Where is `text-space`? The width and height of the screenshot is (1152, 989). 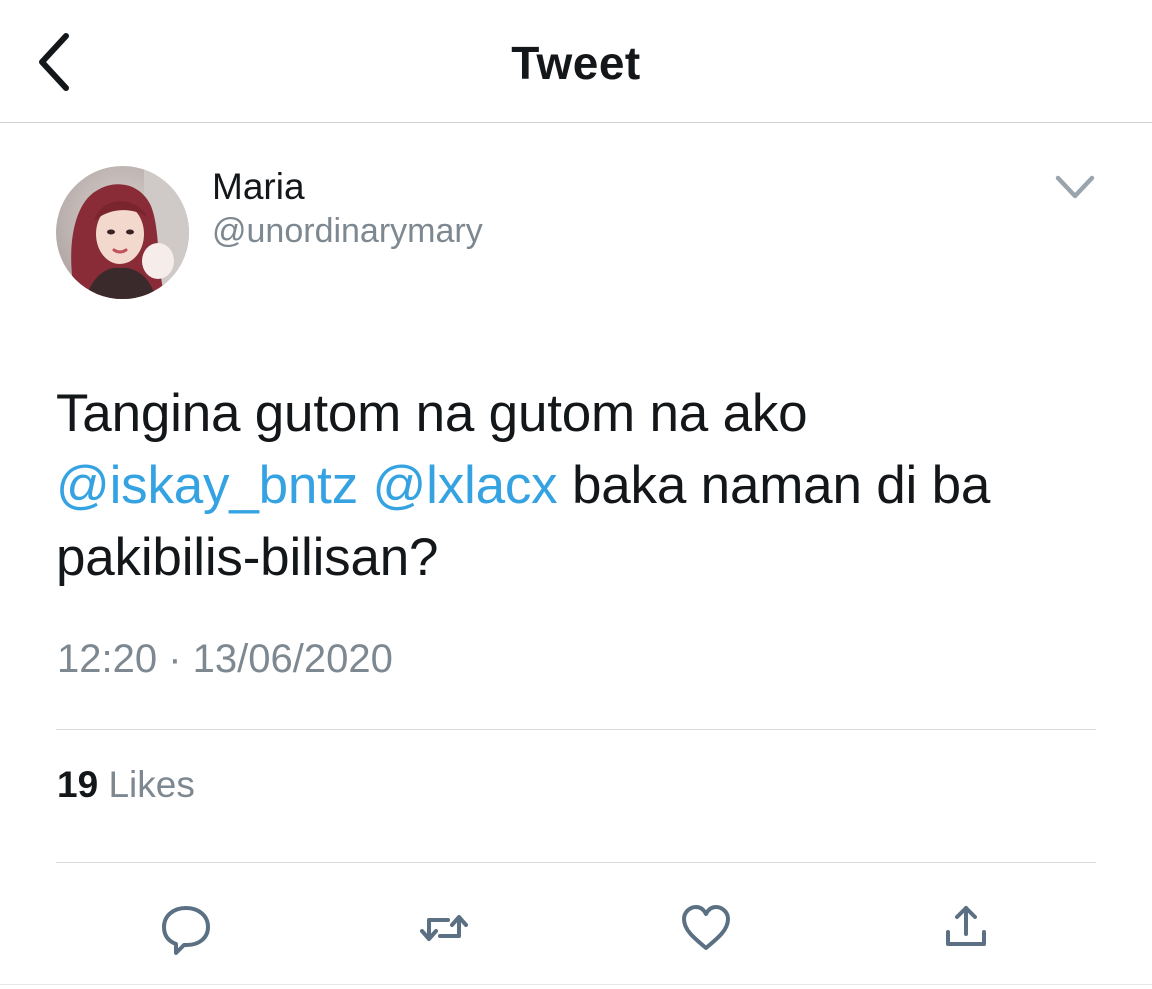
text-space is located at coordinates (365, 485).